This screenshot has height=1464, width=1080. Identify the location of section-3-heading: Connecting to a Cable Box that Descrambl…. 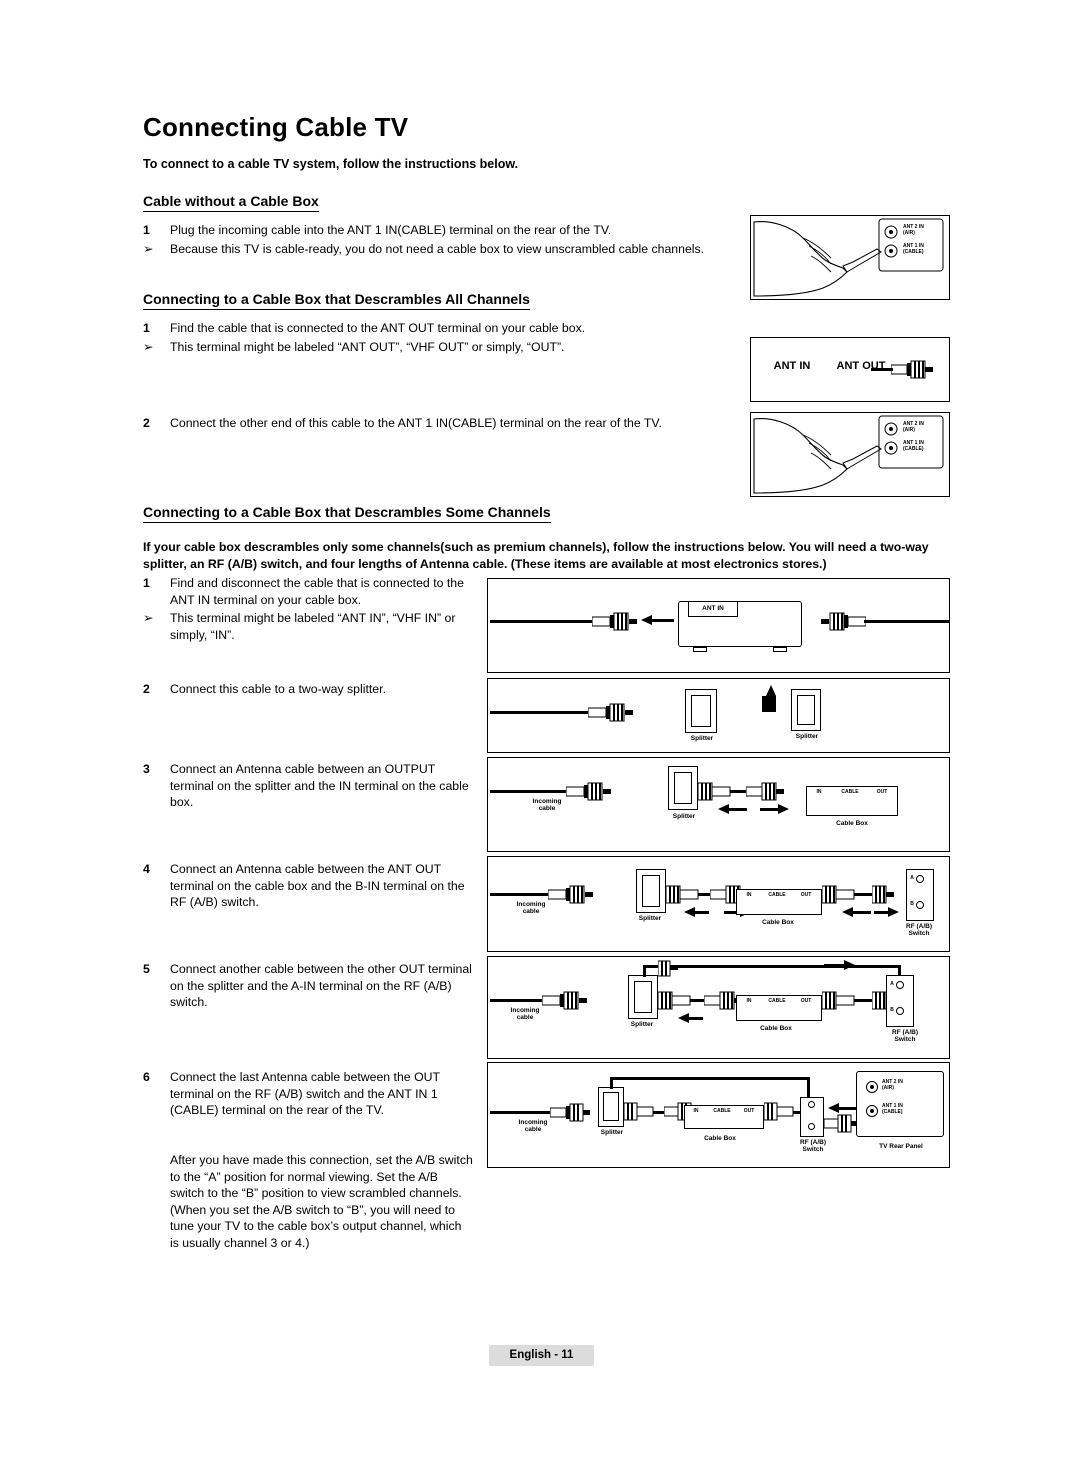
(347, 513).